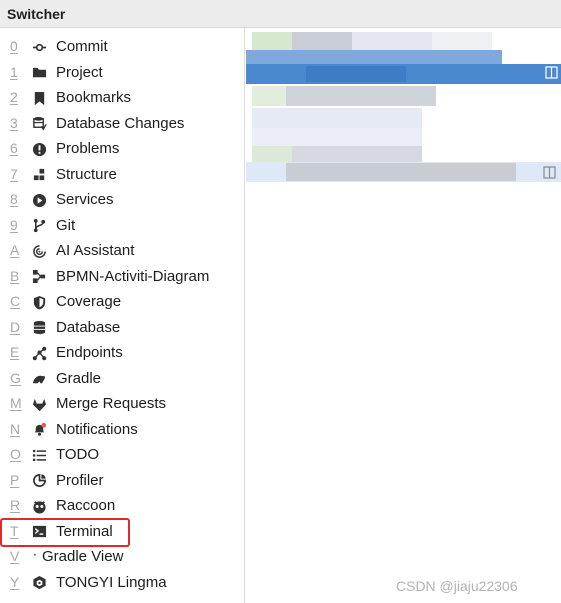 The height and width of the screenshot is (603, 561). Describe the element at coordinates (122, 149) in the screenshot. I see `switcher-item-problems: 6 Problems` at that location.